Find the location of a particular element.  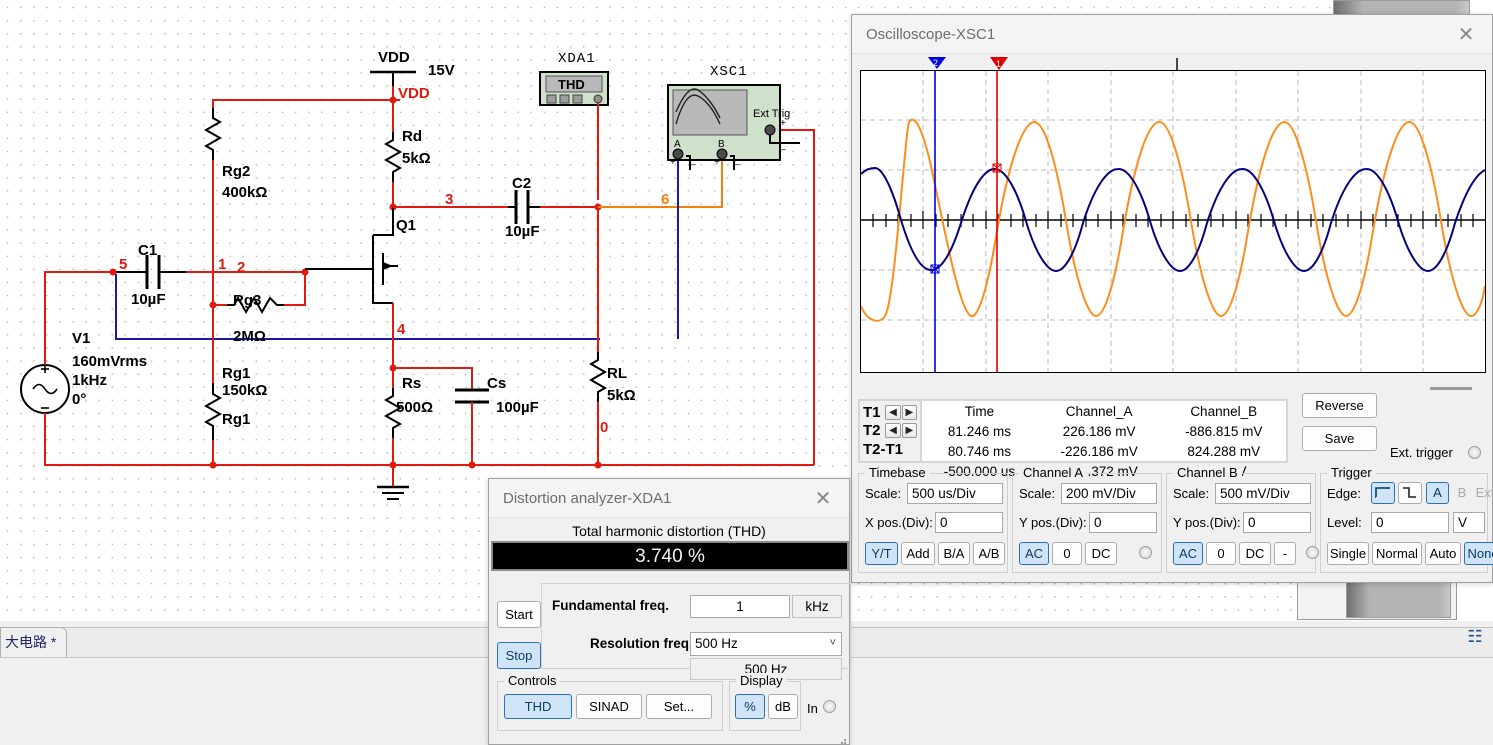

distortion-analyzer-title: Distortion analyzer-XDA1 is located at coordinates (587, 498).